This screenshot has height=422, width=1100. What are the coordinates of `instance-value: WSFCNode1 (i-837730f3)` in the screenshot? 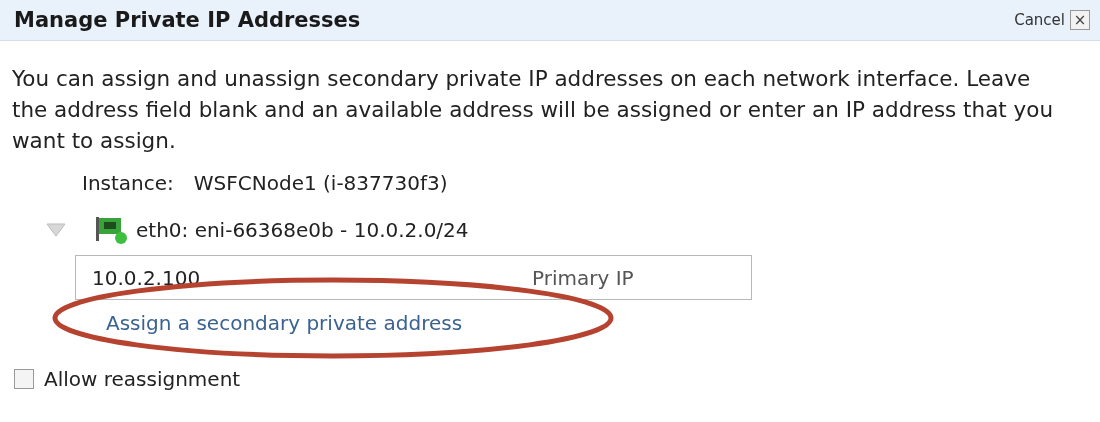 It's located at (320, 183).